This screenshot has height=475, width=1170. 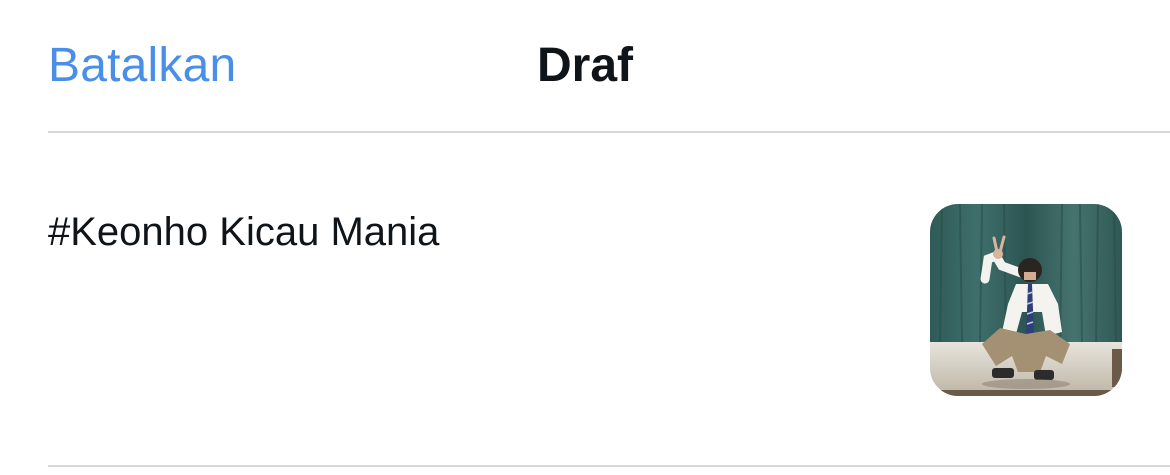 I want to click on row-divider, so click(x=609, y=466).